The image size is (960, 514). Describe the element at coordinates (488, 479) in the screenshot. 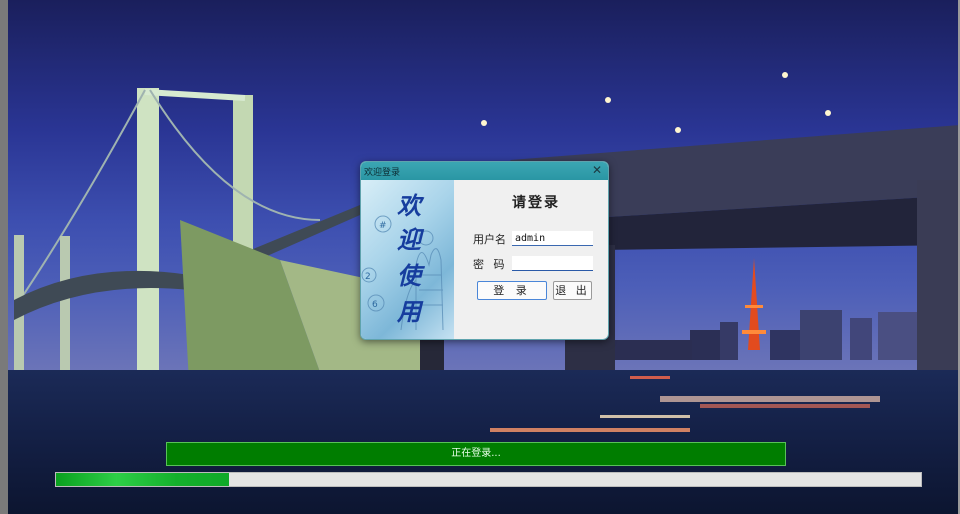

I see `login-progress-bar` at that location.